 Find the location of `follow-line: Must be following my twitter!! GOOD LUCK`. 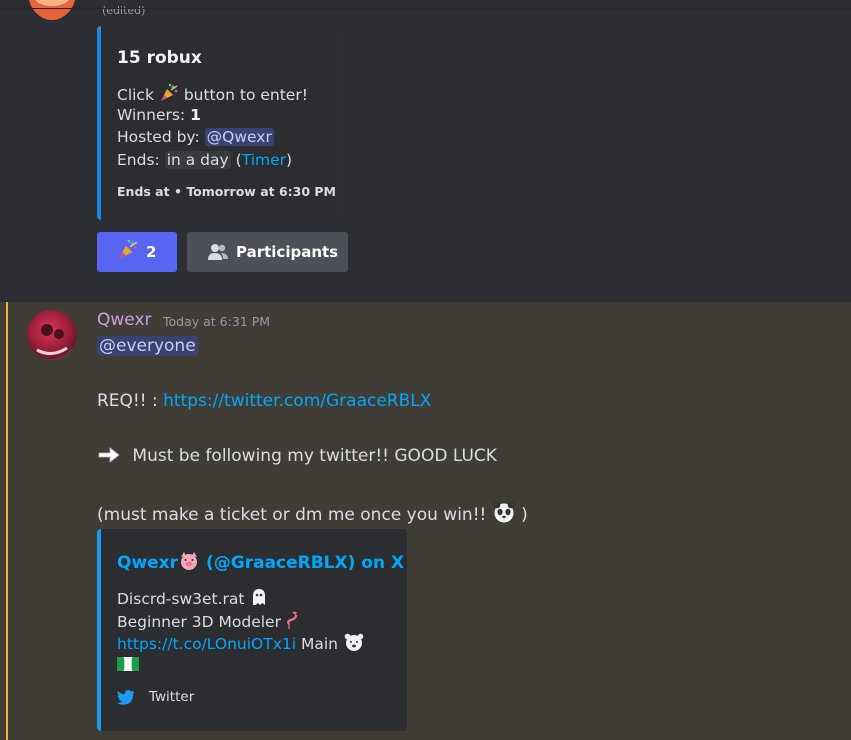

follow-line: Must be following my twitter!! GOOD LUCK is located at coordinates (297, 457).